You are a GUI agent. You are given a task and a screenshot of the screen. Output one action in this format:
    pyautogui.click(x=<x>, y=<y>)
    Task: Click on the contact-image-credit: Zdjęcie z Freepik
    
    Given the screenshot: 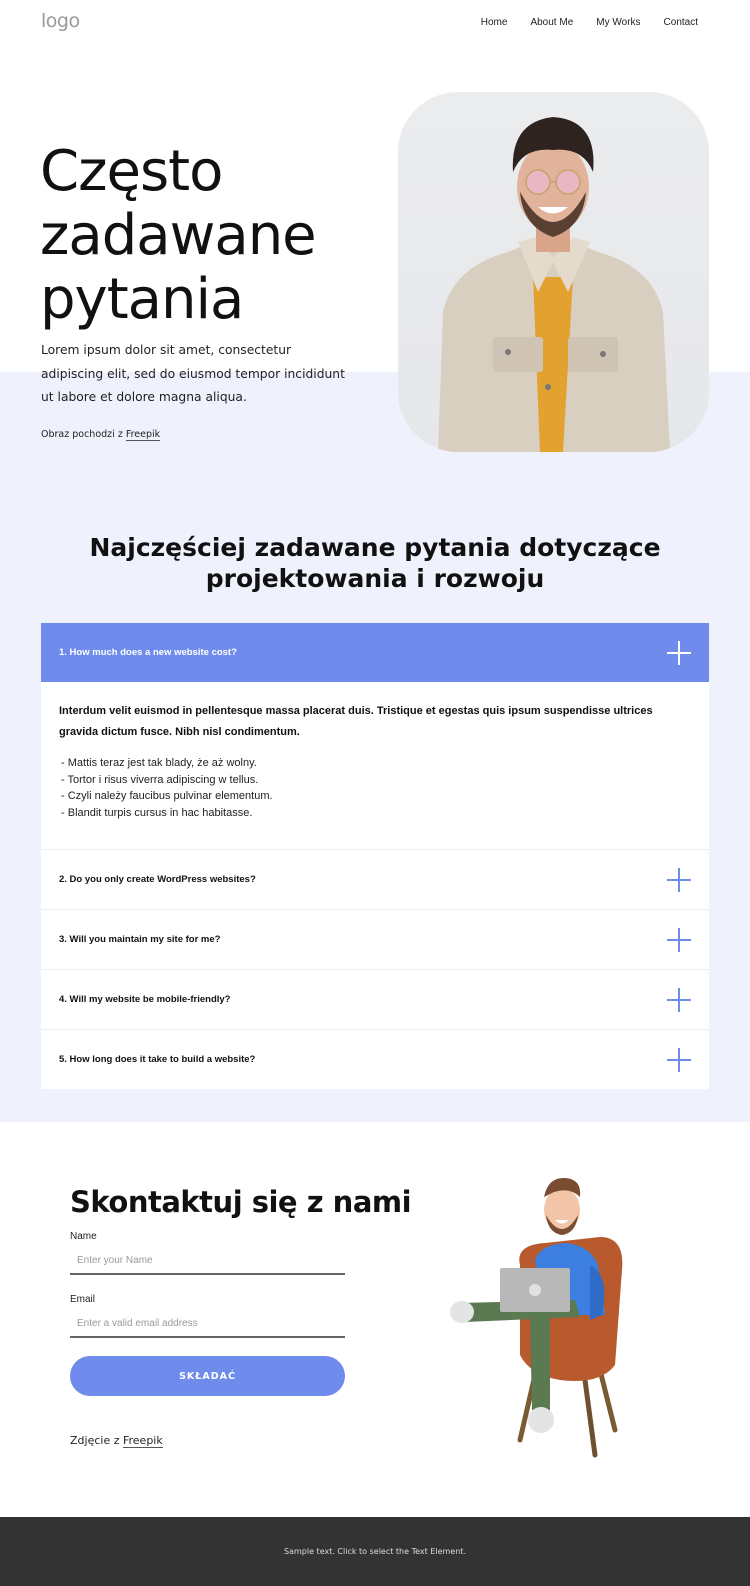 What is the action you would take?
    pyautogui.click(x=116, y=1441)
    